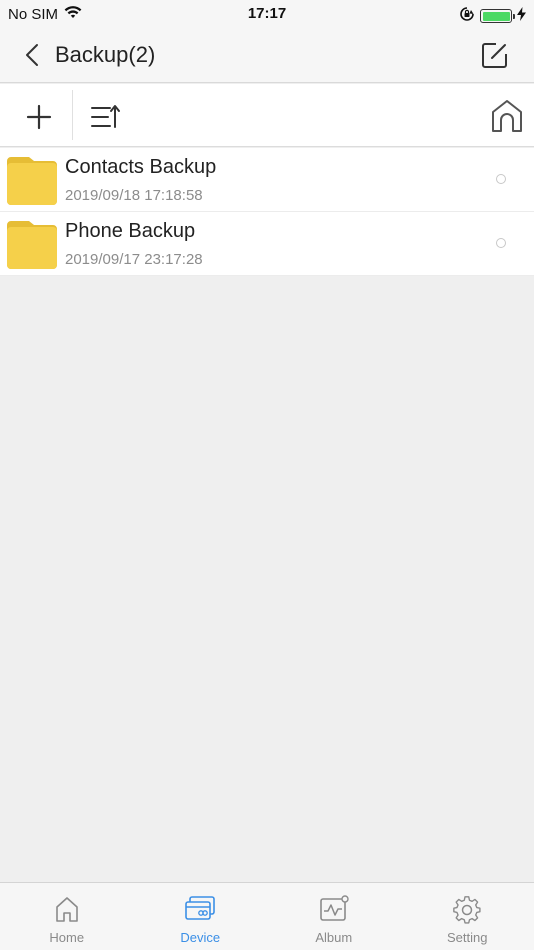 The height and width of the screenshot is (950, 534). I want to click on edit-button, so click(495, 55).